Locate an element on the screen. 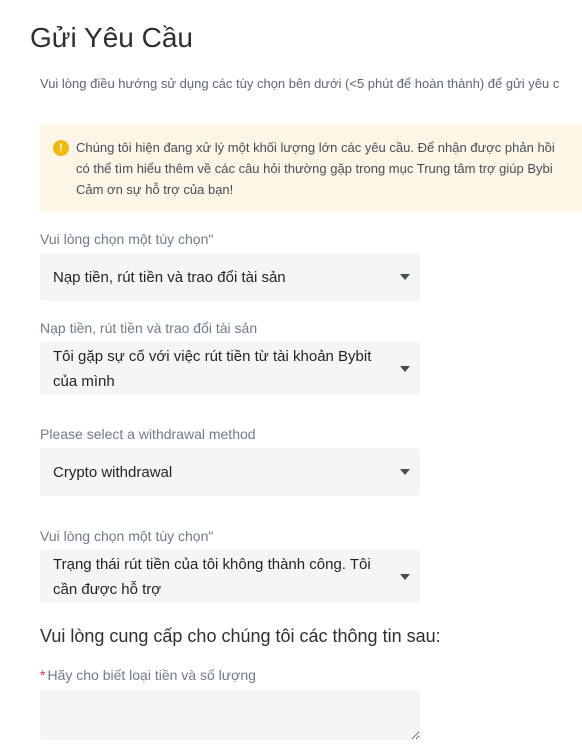 The height and width of the screenshot is (747, 582). withdrawal-method-select: Crypto withdrawal is located at coordinates (230, 472).